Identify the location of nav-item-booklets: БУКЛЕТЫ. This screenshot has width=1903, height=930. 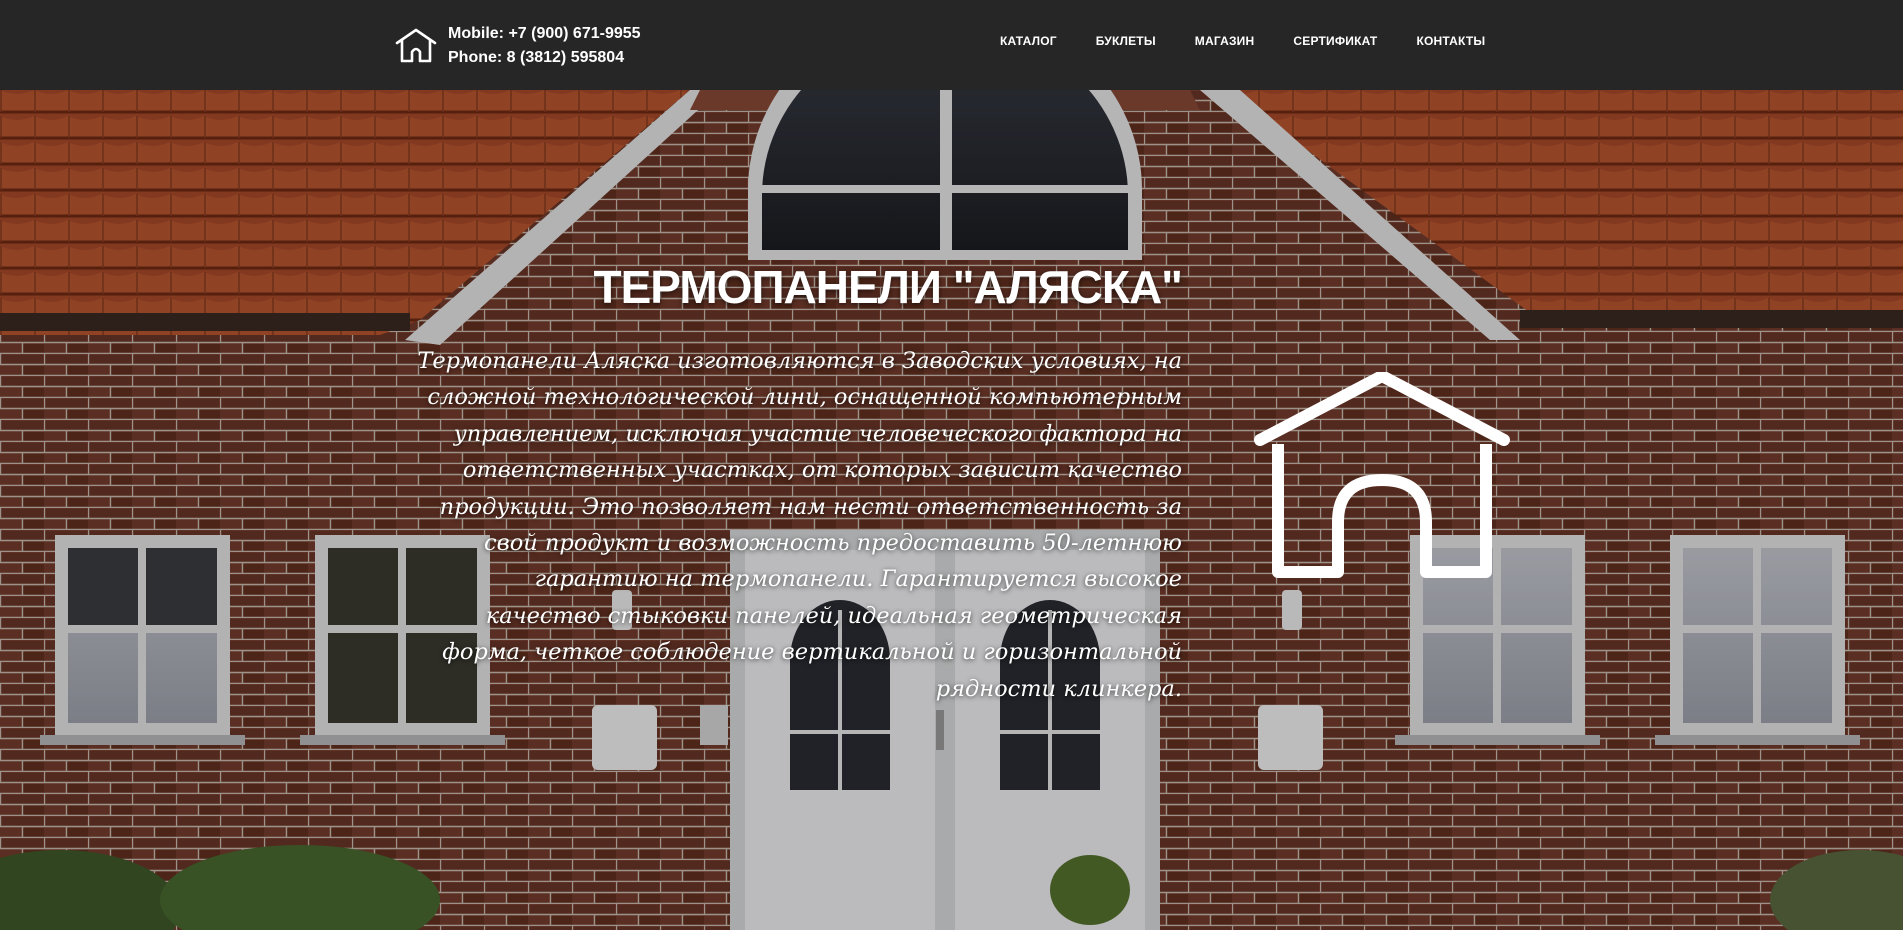
(1126, 41).